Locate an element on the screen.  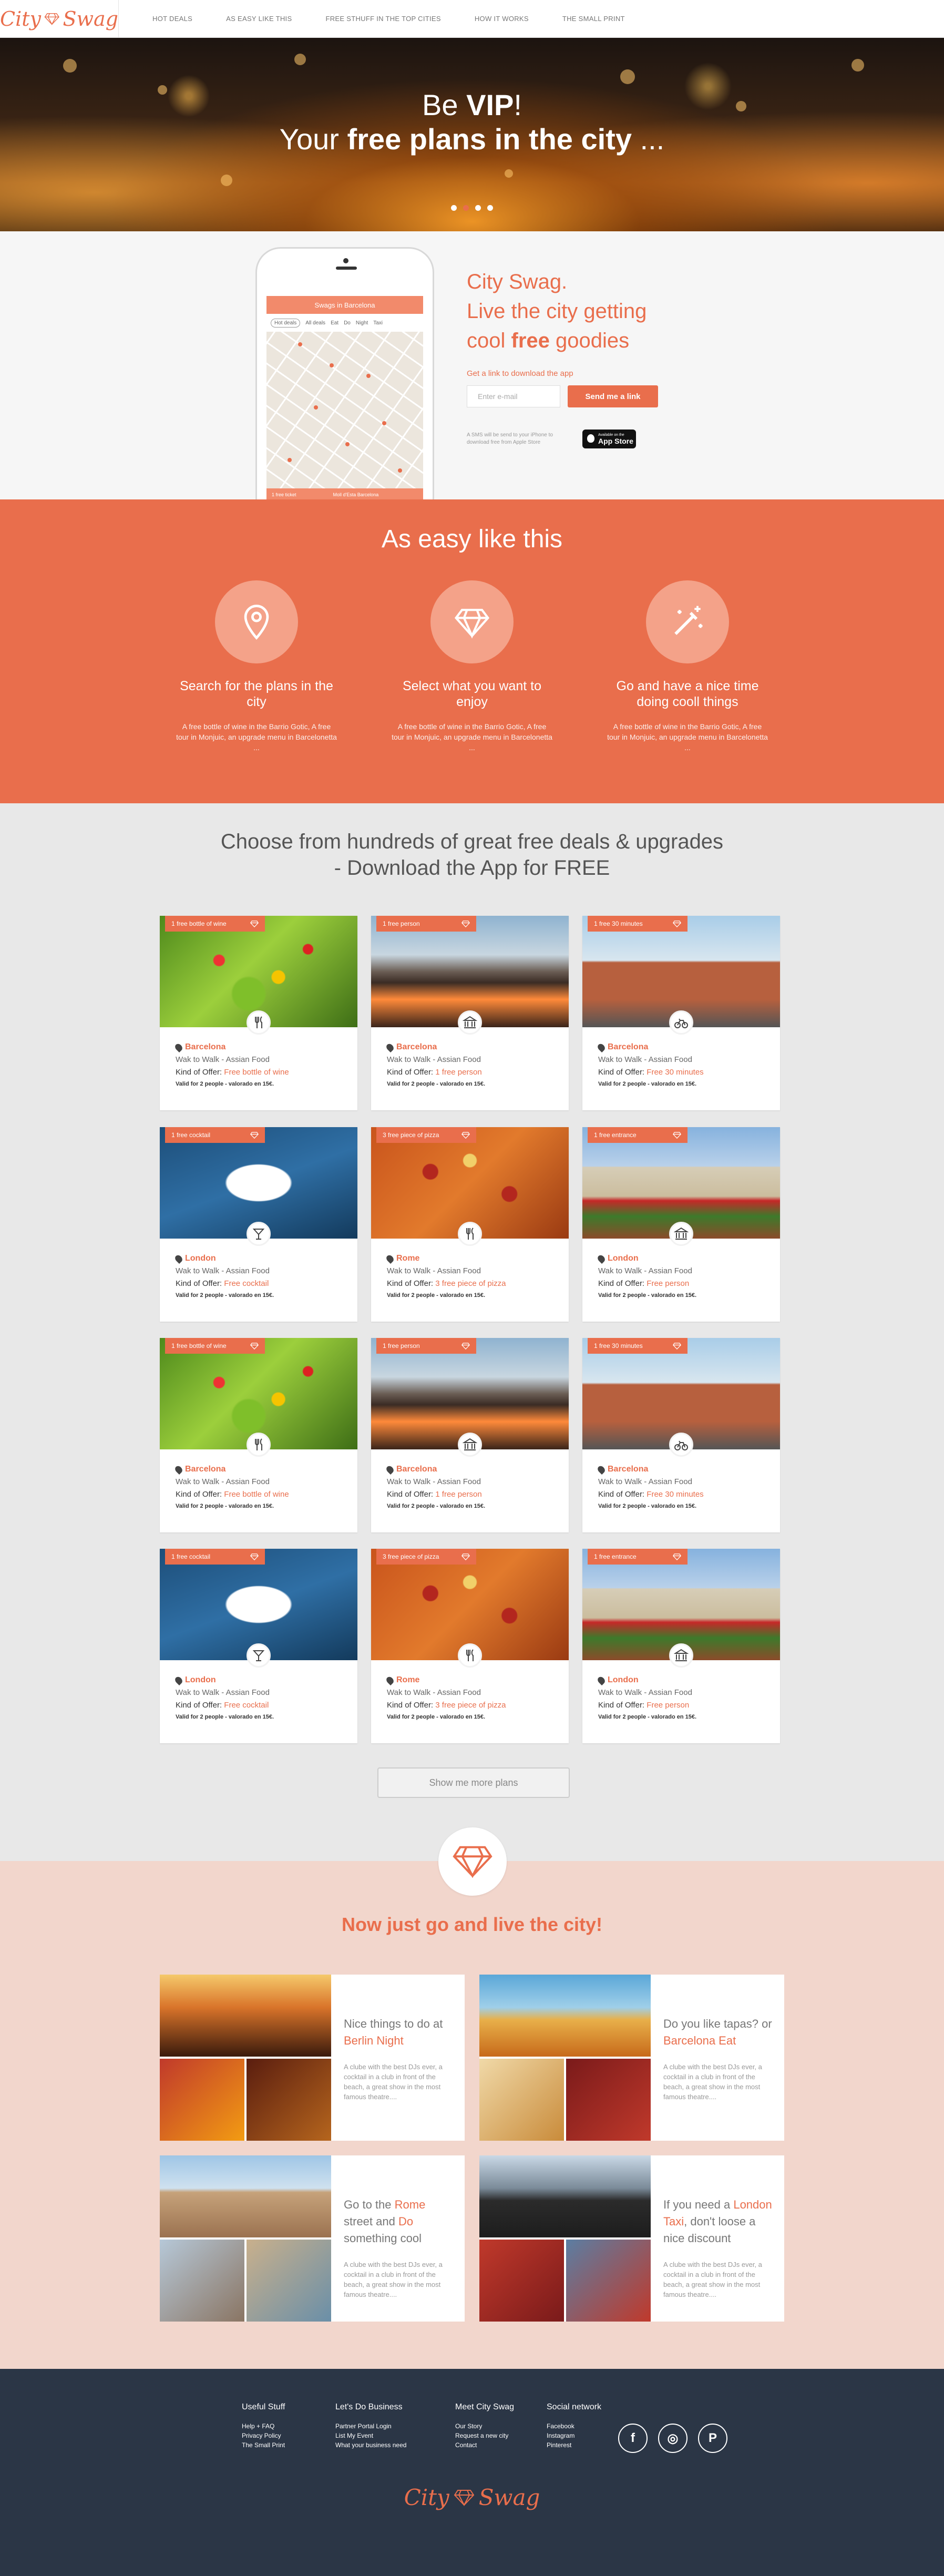
footer-column: Social network Facebook Instagram Pinterest is located at coordinates (574, 2426).